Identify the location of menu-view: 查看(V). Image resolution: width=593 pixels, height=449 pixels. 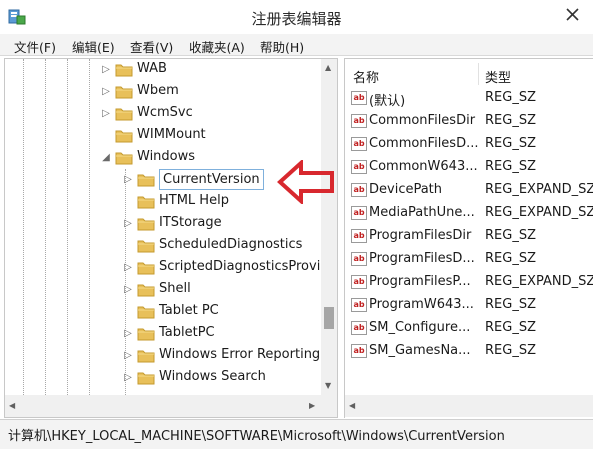
(151, 46).